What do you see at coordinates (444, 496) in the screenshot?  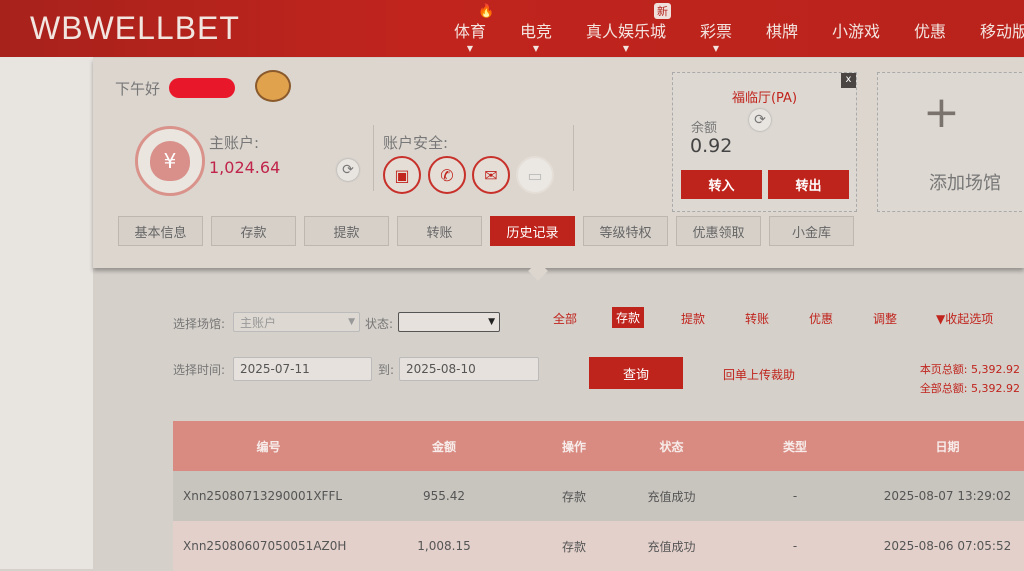 I see `cell-amount: 955.42` at bounding box center [444, 496].